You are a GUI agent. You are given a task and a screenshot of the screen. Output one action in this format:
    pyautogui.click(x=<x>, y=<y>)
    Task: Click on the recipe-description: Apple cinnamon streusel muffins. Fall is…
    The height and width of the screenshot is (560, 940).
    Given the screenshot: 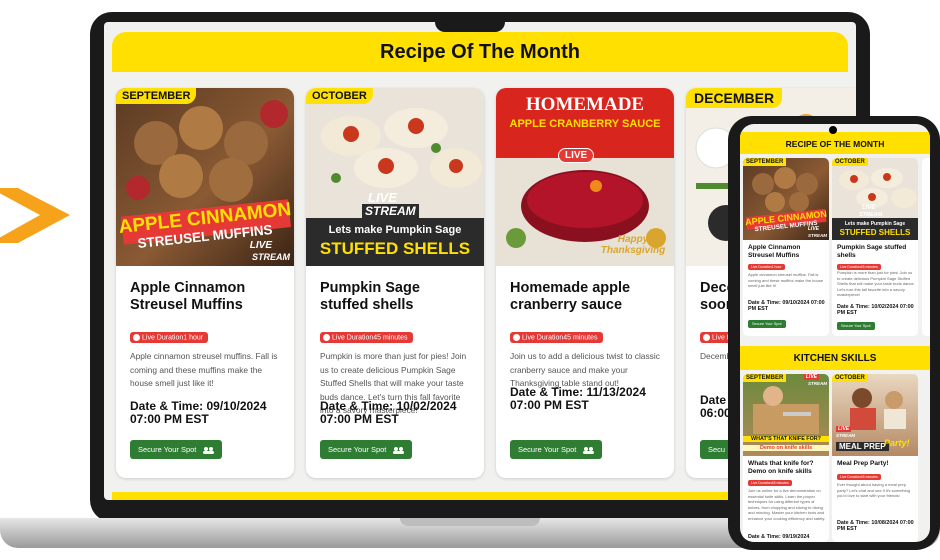 What is the action you would take?
    pyautogui.click(x=204, y=369)
    